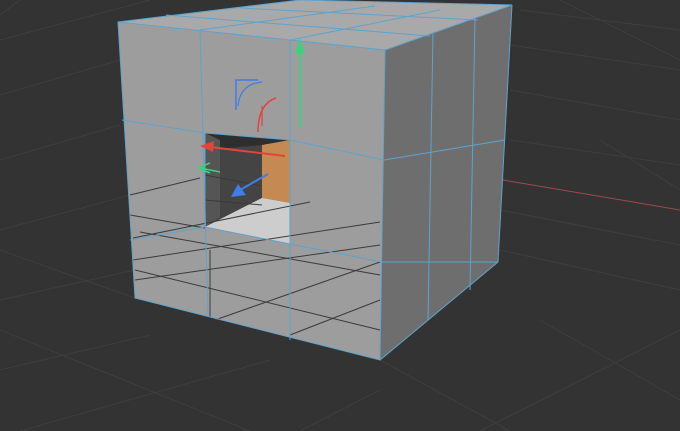  Describe the element at coordinates (276, 171) in the screenshot. I see `selected-polygon` at that location.